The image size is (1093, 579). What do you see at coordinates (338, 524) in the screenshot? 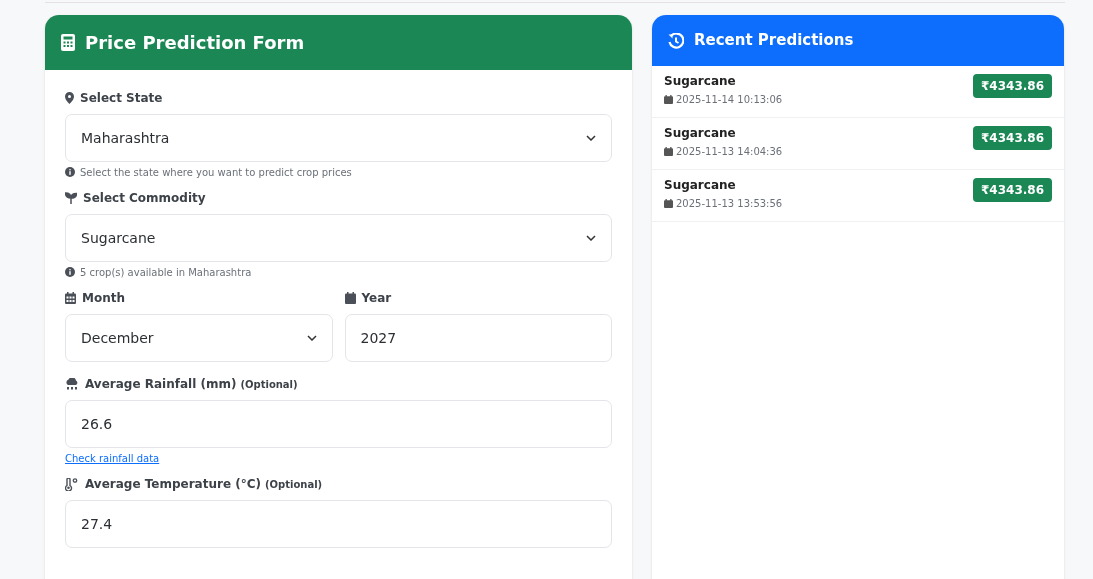
I see `input-field: 27.4` at bounding box center [338, 524].